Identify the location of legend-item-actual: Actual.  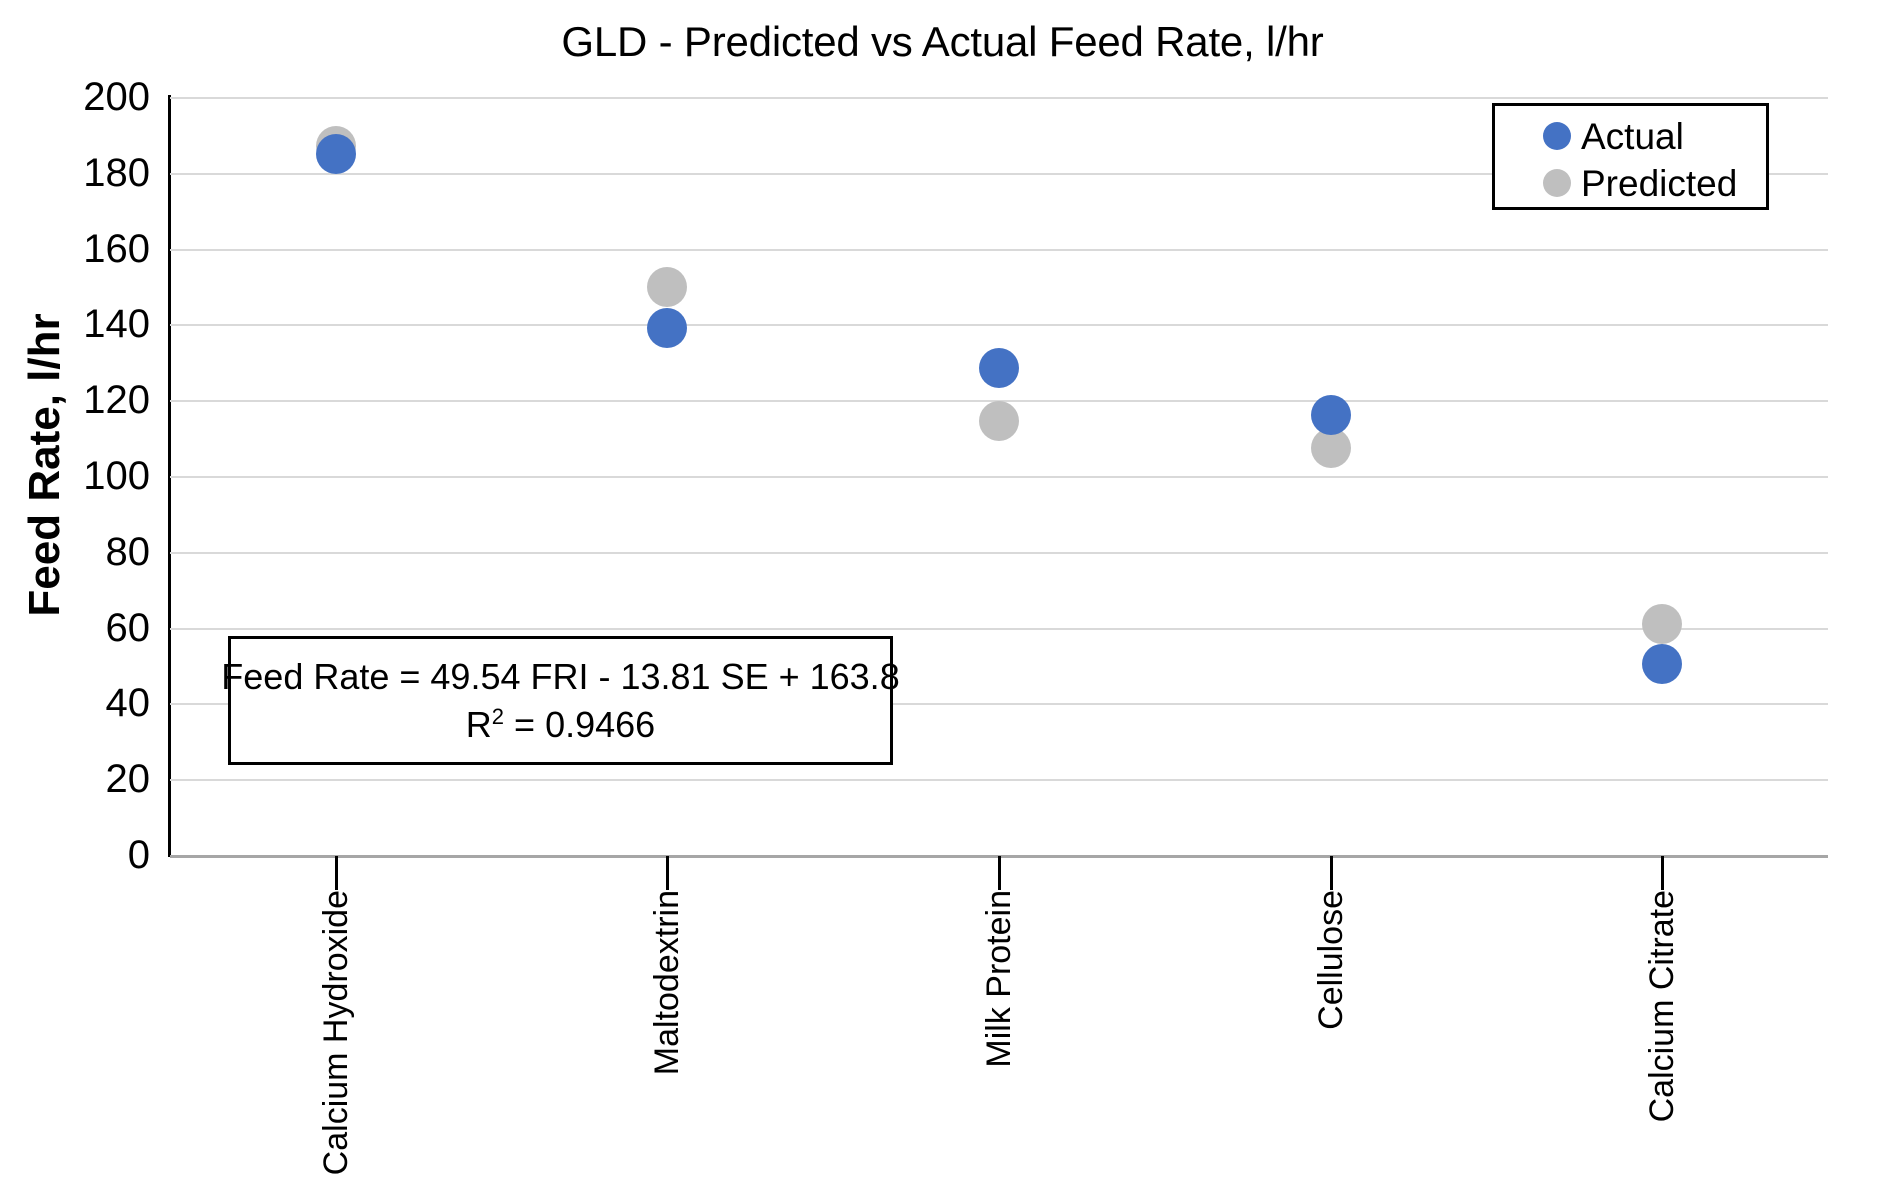
(1613, 136).